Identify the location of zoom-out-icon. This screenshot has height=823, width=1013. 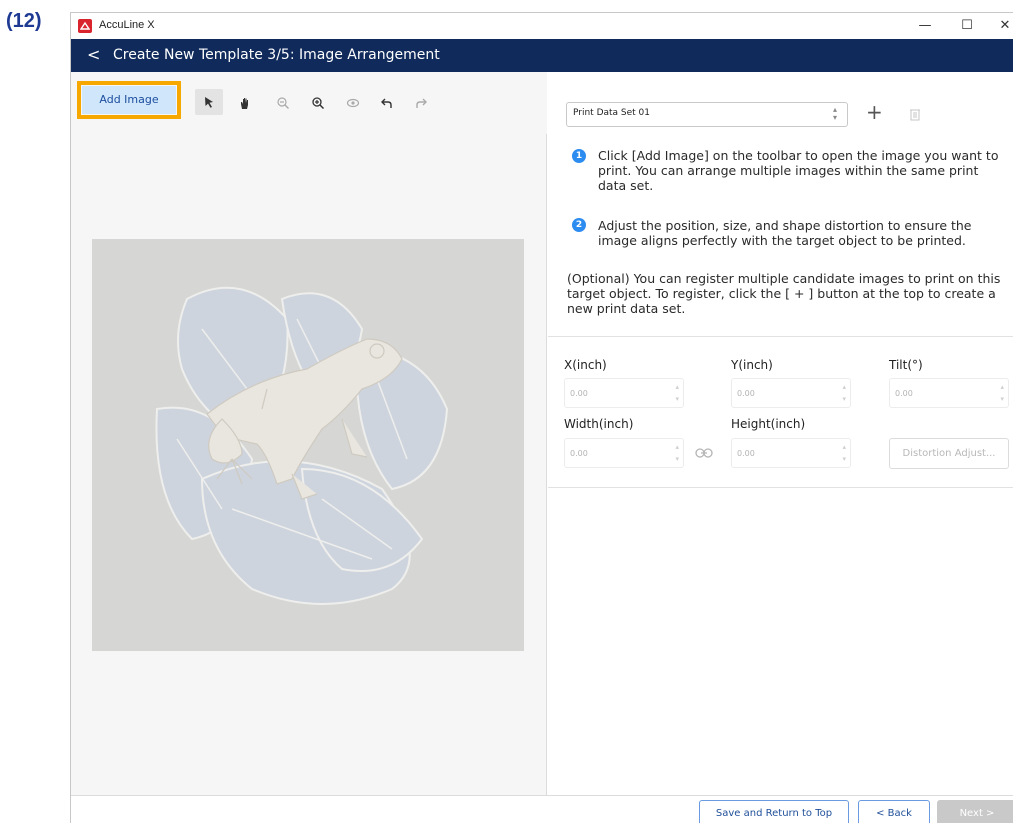
(283, 103).